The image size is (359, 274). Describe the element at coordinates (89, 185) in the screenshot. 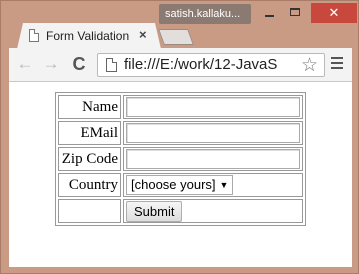

I see `country-label: Country` at that location.